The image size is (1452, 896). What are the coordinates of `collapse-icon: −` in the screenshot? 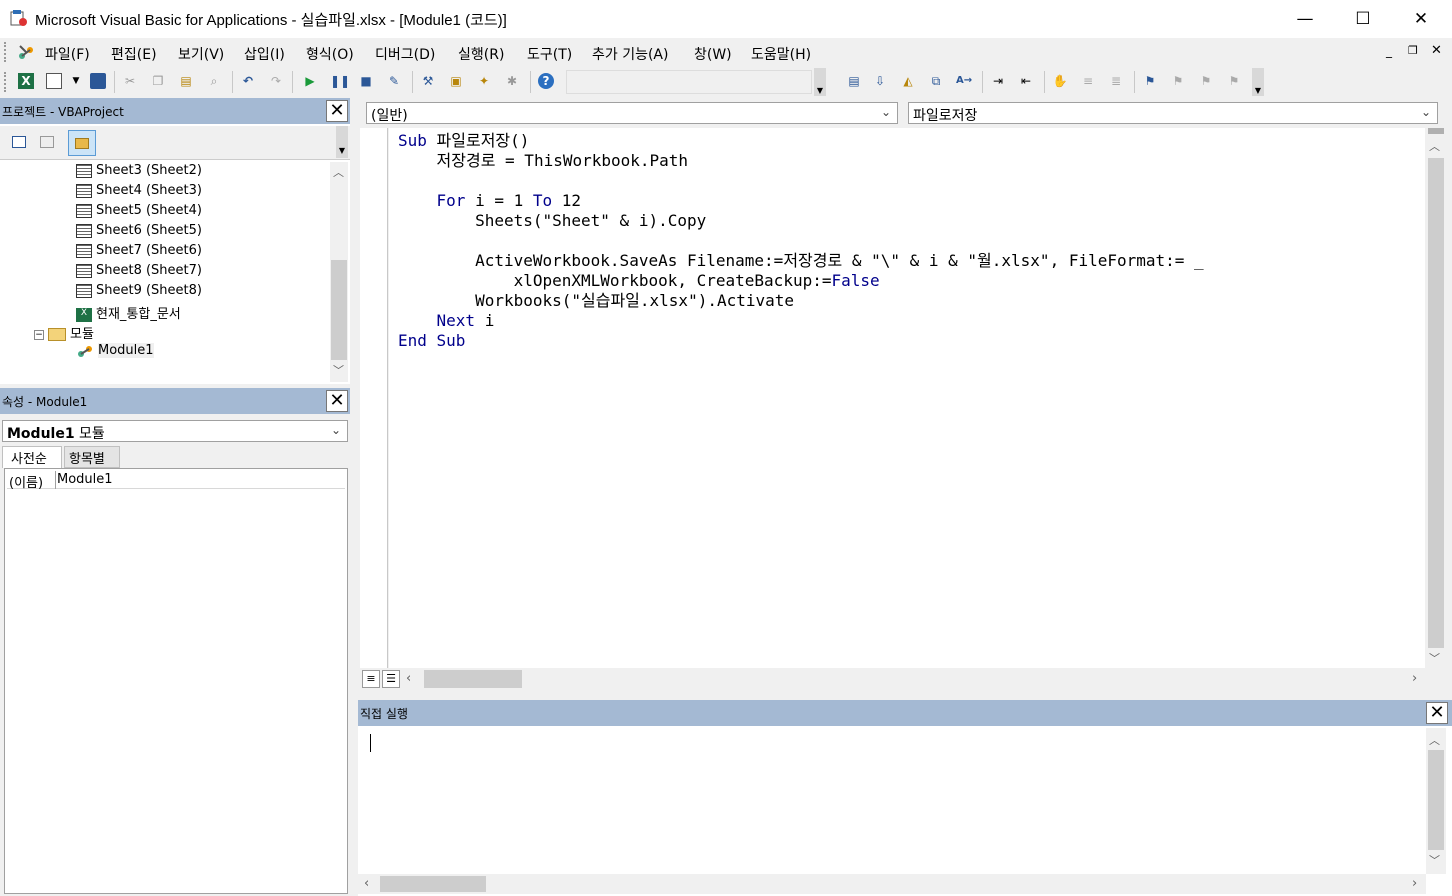 It's located at (39, 334).